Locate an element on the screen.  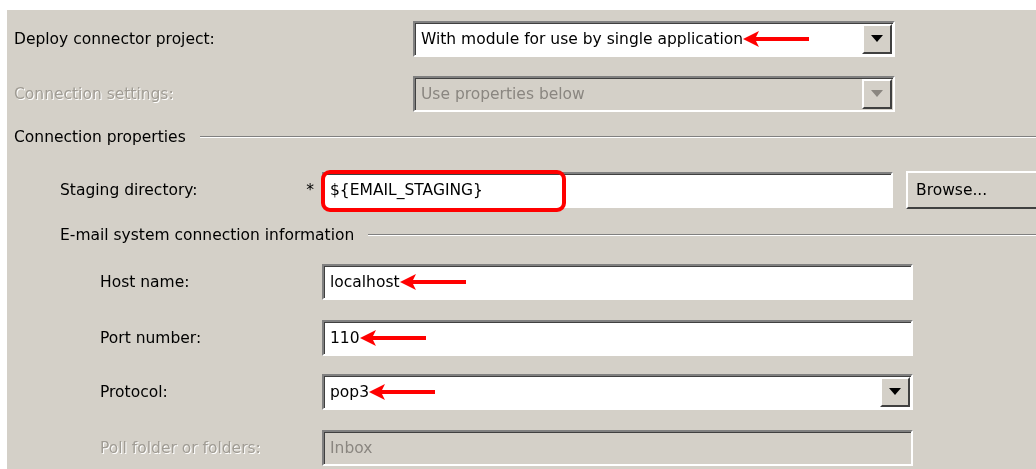
field-label: Port number: is located at coordinates (151, 337).